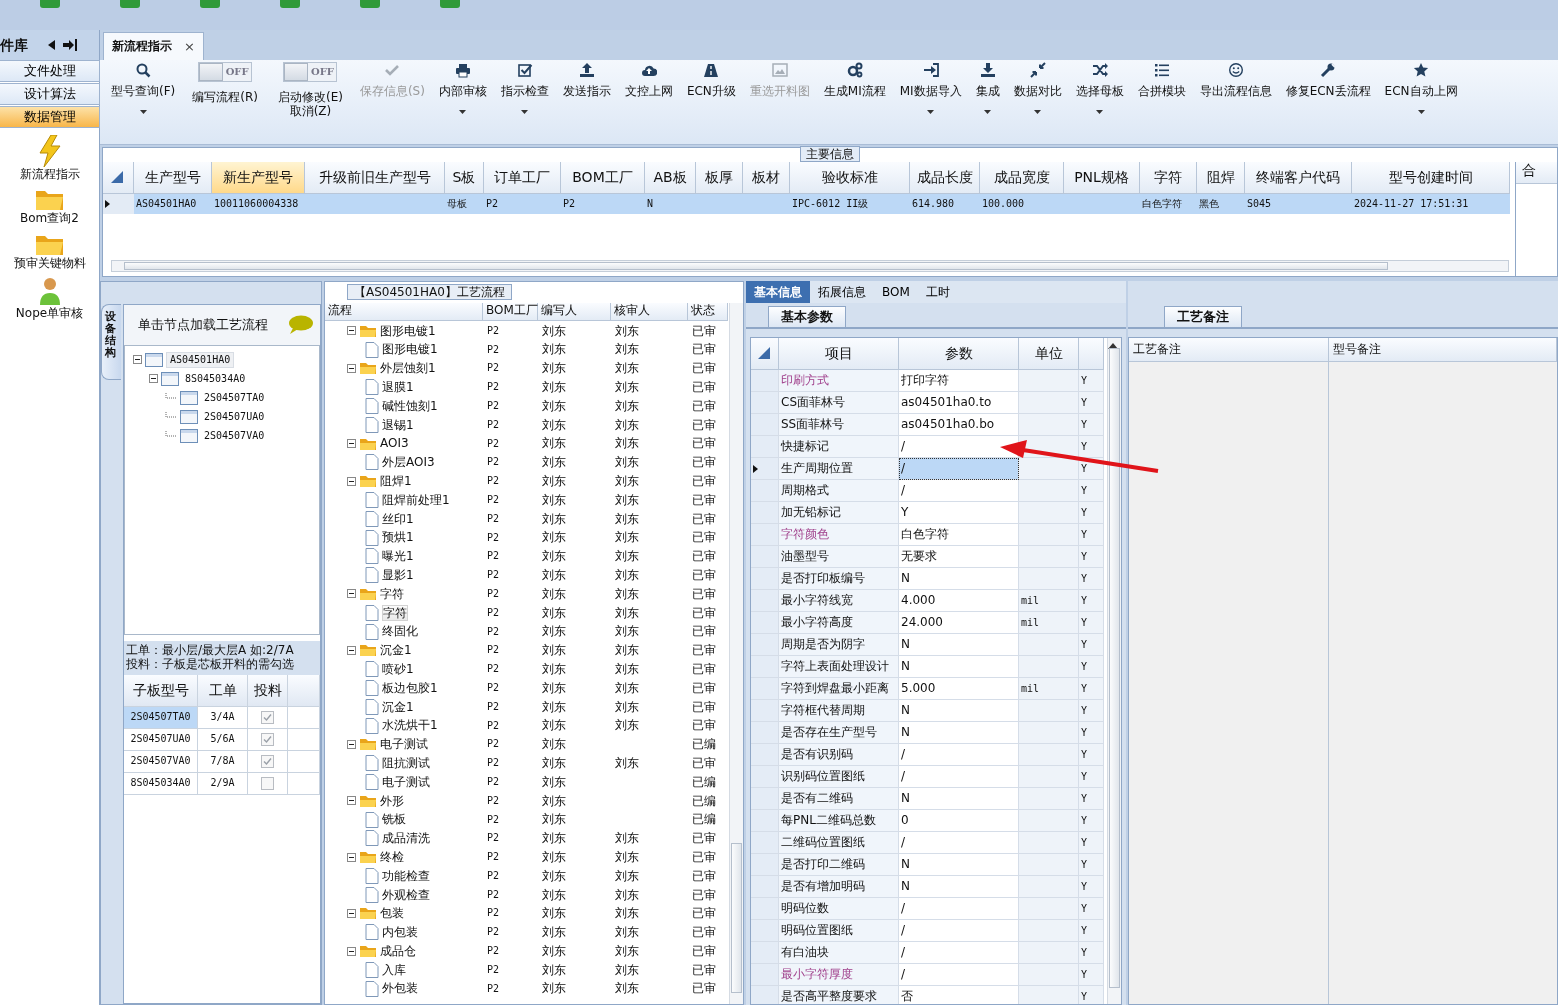  I want to click on tree-node: 阻焊1, so click(396, 481).